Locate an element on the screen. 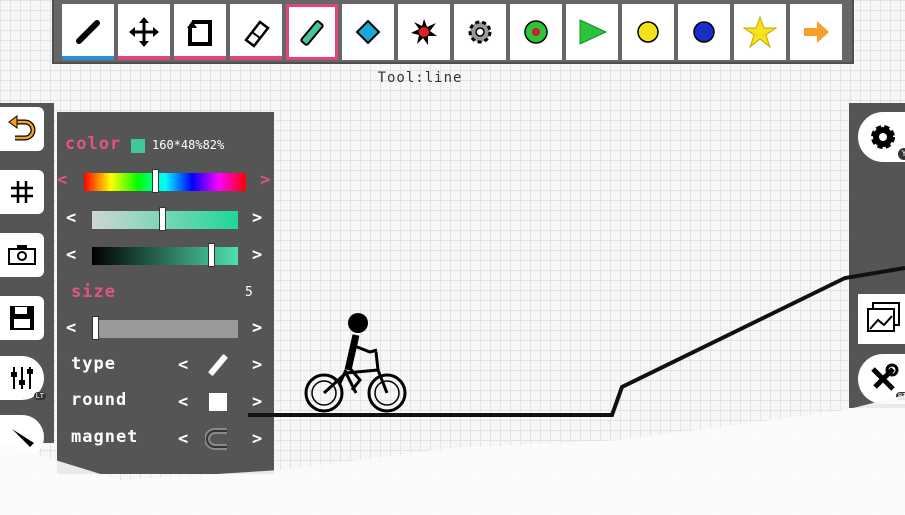 Image resolution: width=905 pixels, height=515 pixels. rider-head is located at coordinates (358, 323).